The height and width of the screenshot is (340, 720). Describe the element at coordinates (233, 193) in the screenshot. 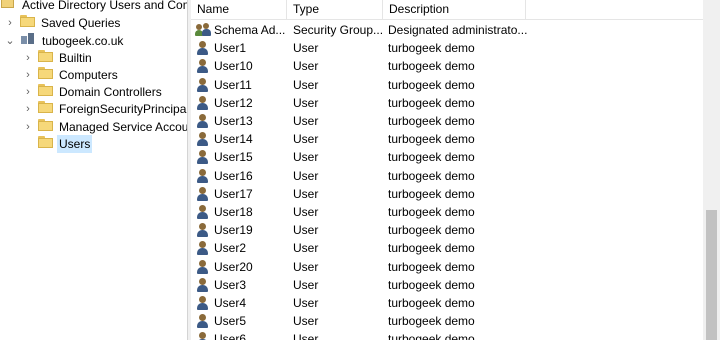

I see `cell-name-text: User17` at that location.